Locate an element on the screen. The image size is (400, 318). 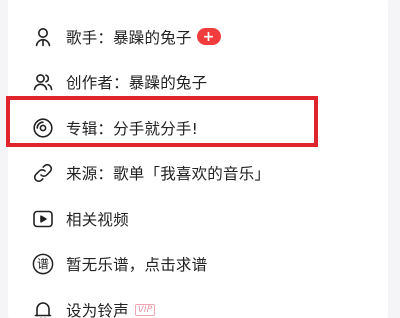
menu-item-related-videos: 相关视频 is located at coordinates (198, 219).